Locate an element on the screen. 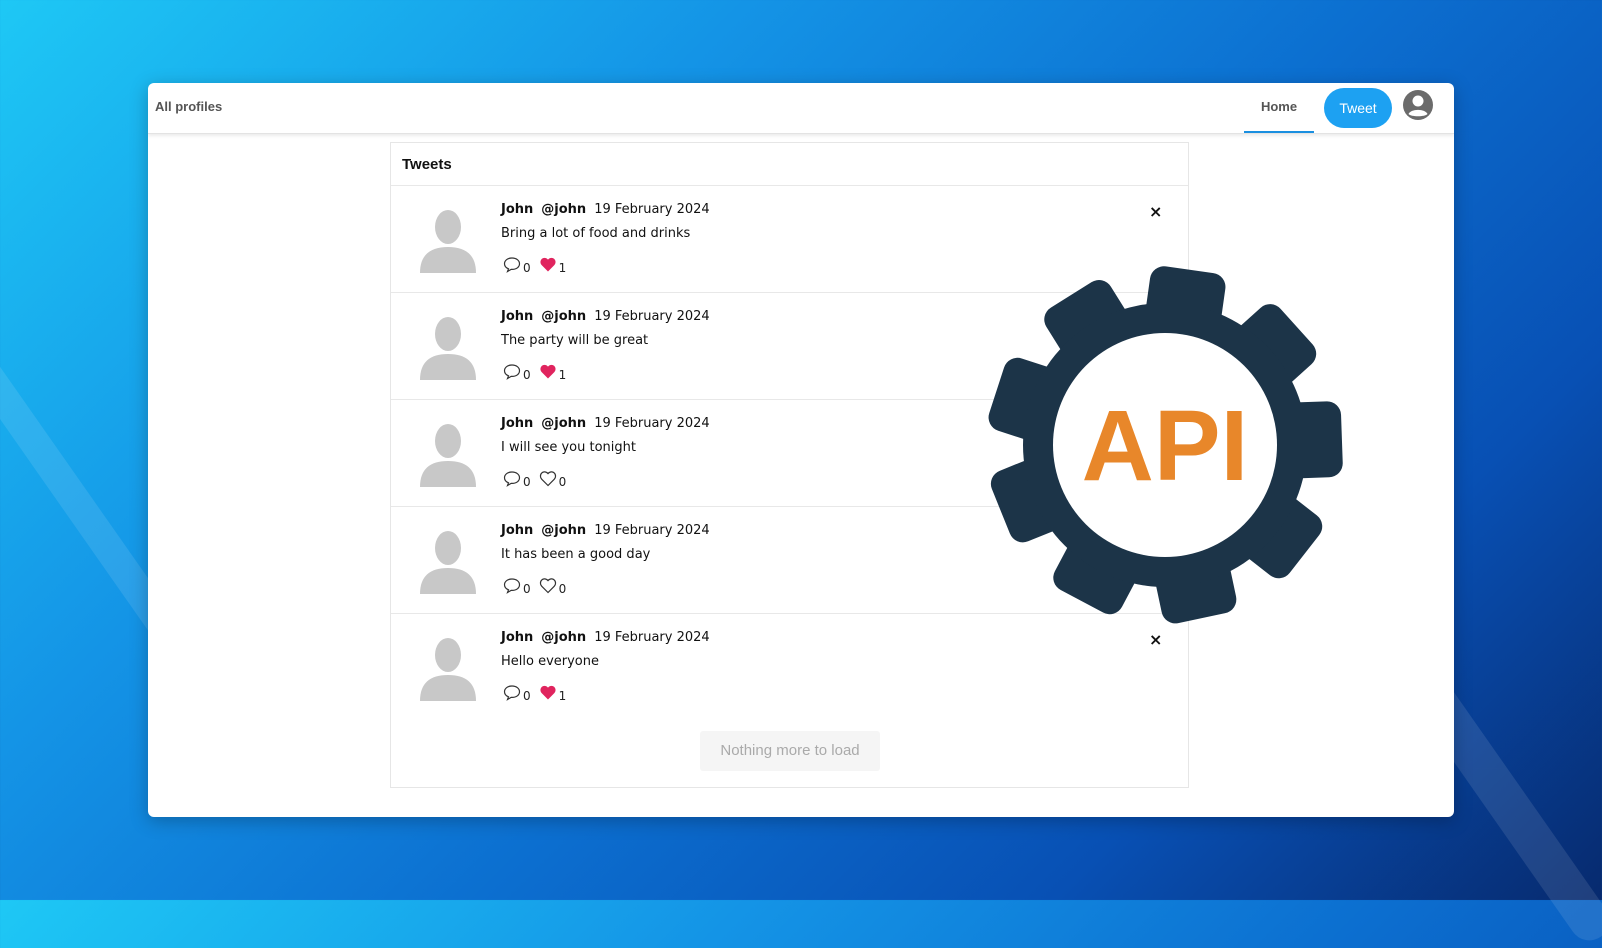 The image size is (1602, 948). tab-home: Home is located at coordinates (1279, 108).